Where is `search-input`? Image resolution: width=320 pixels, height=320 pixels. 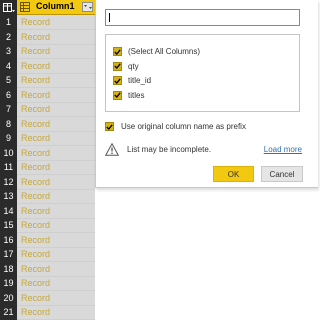 search-input is located at coordinates (202, 17).